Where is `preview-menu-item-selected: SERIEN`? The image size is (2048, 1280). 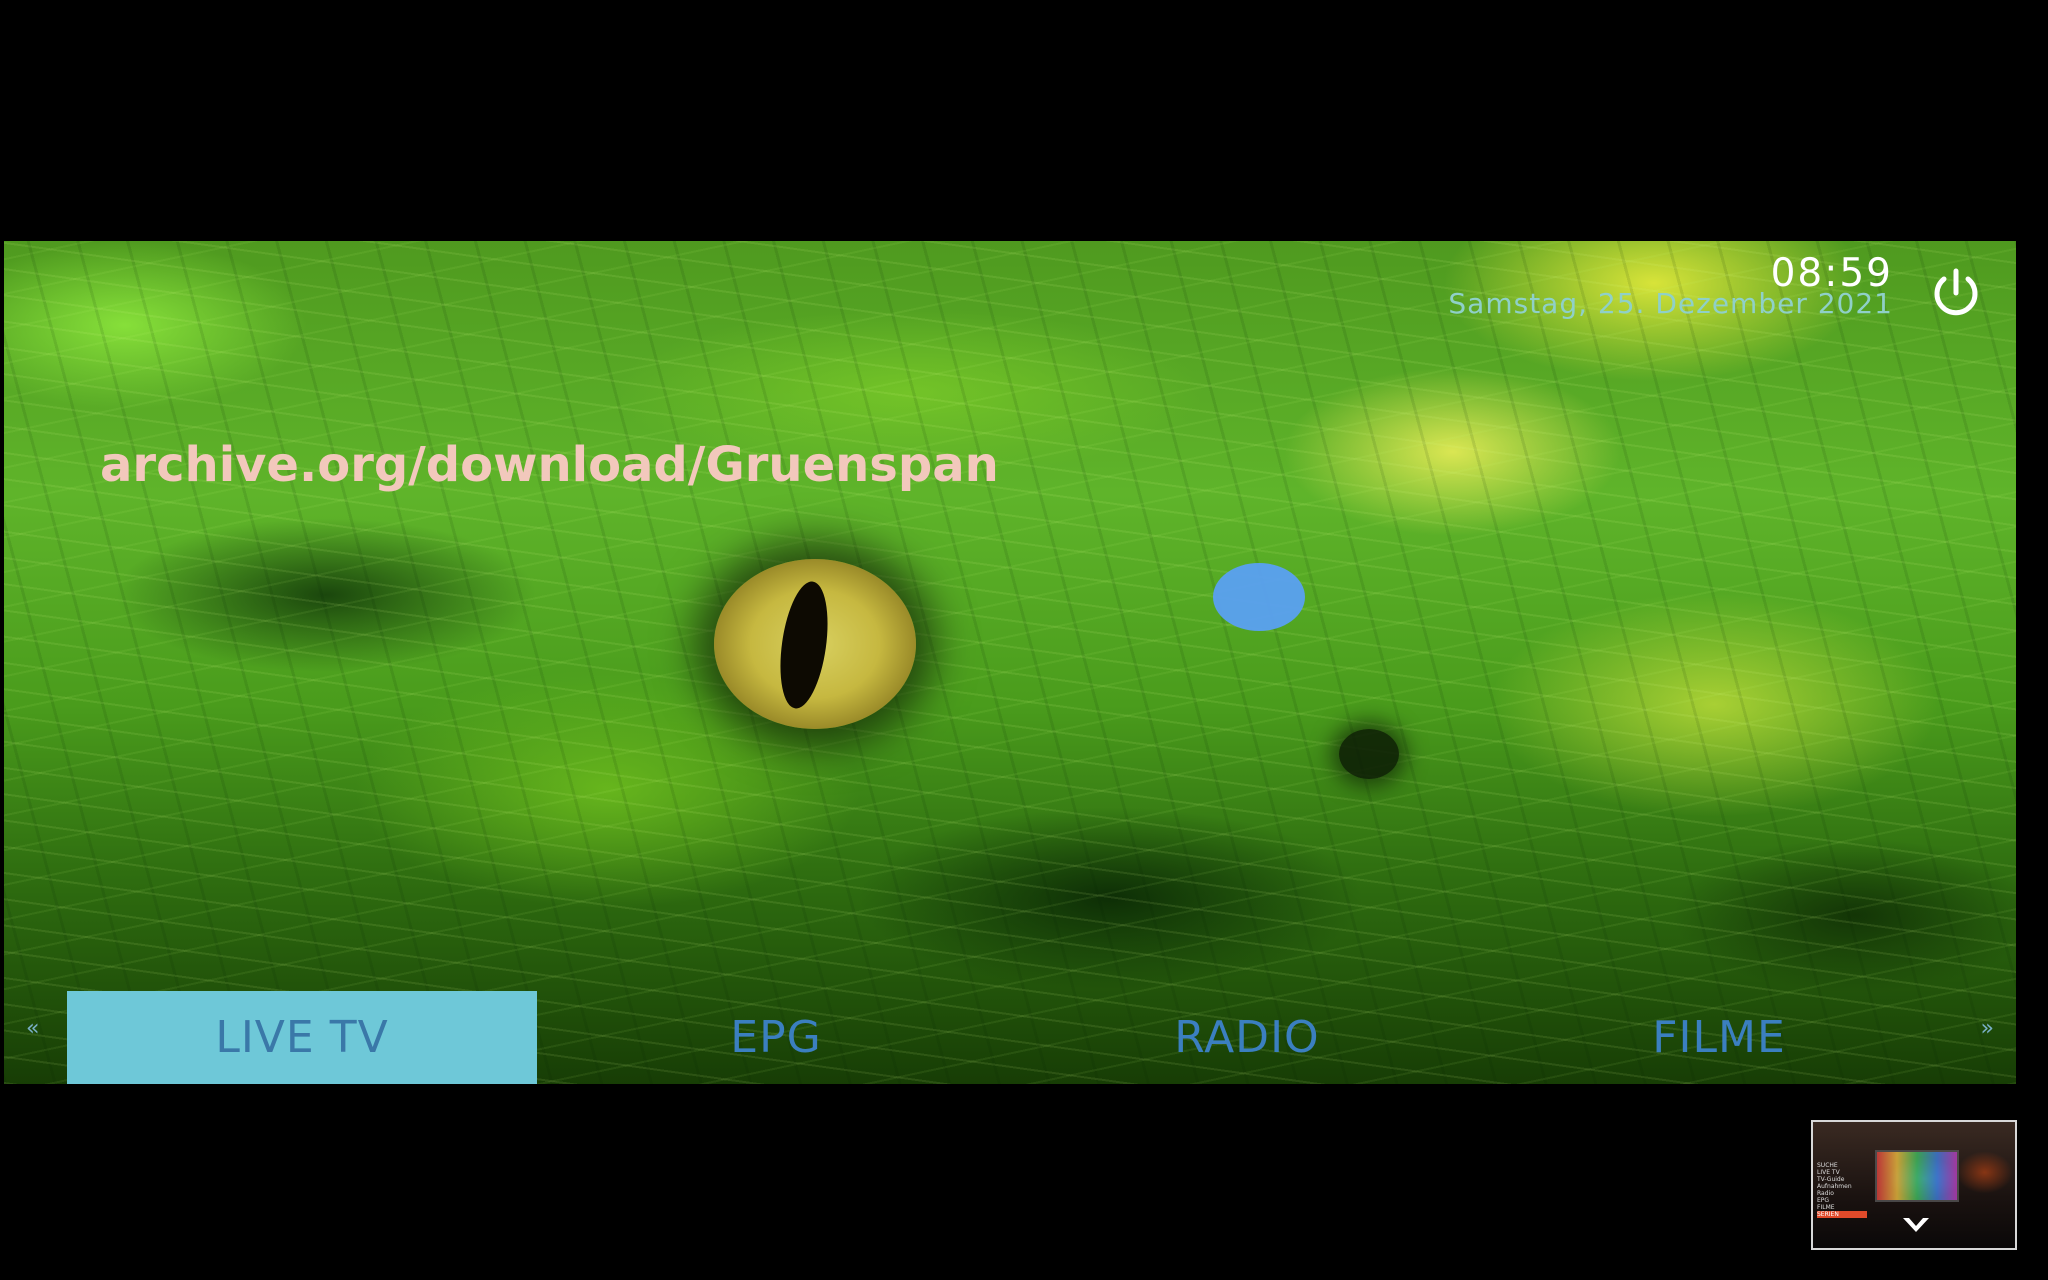
preview-menu-item-selected: SERIEN is located at coordinates (1842, 1214).